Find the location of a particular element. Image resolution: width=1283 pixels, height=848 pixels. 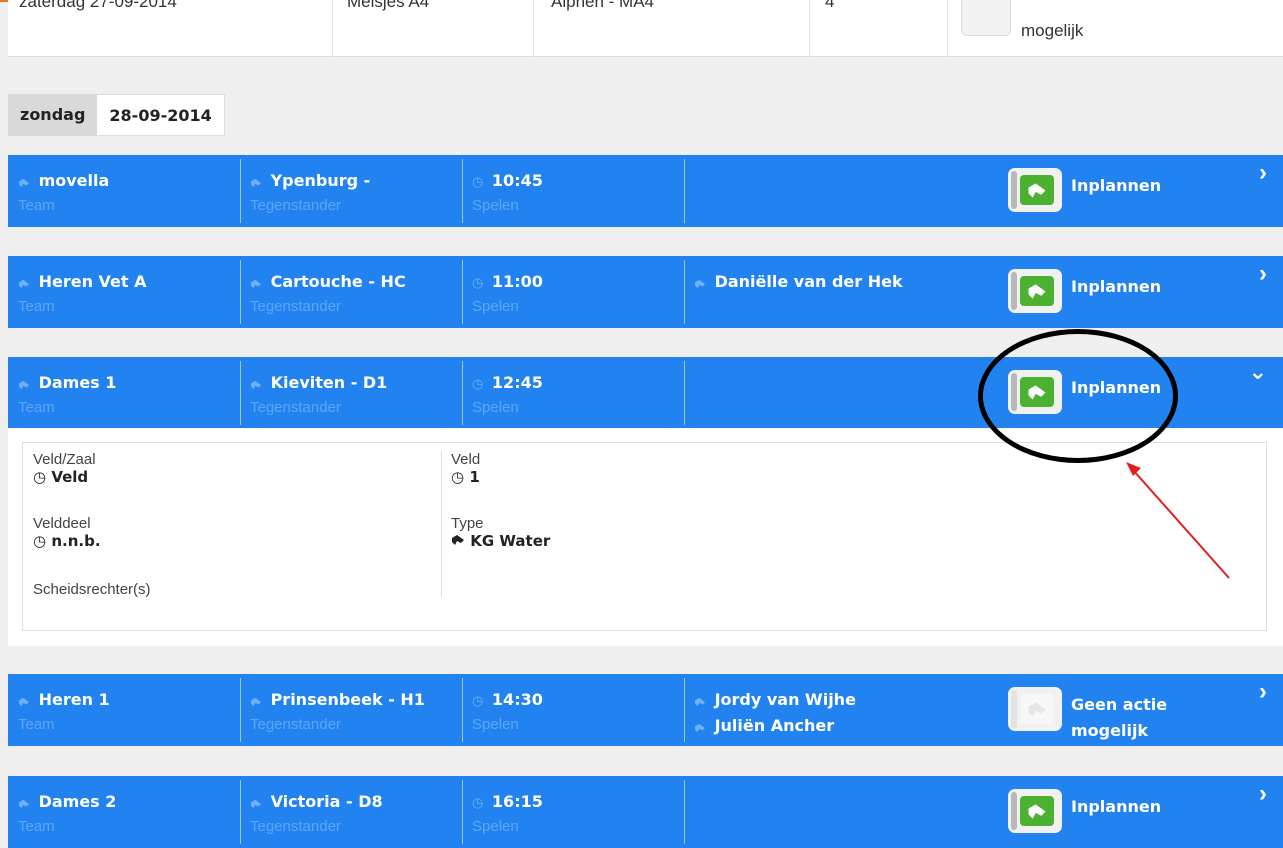

annotation-arrow is located at coordinates (1178, 520).